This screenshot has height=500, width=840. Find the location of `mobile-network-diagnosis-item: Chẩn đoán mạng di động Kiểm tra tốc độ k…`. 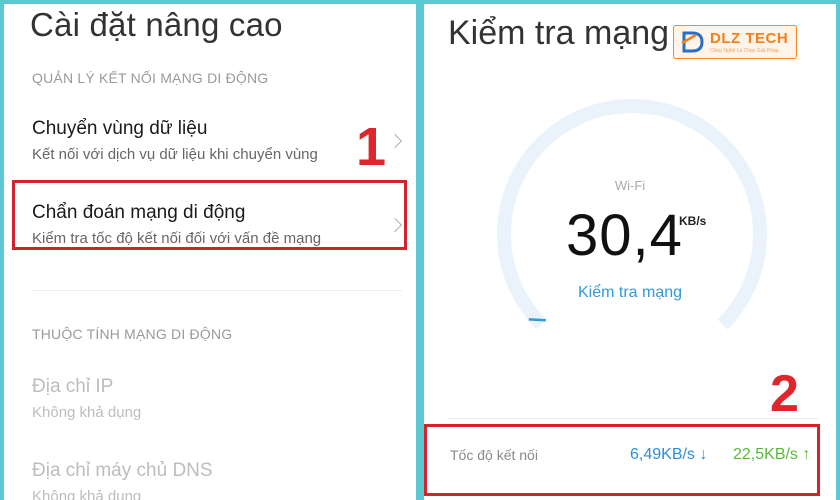

mobile-network-diagnosis-item: Chẩn đoán mạng di động Kiểm tra tốc độ k… is located at coordinates (209, 228).